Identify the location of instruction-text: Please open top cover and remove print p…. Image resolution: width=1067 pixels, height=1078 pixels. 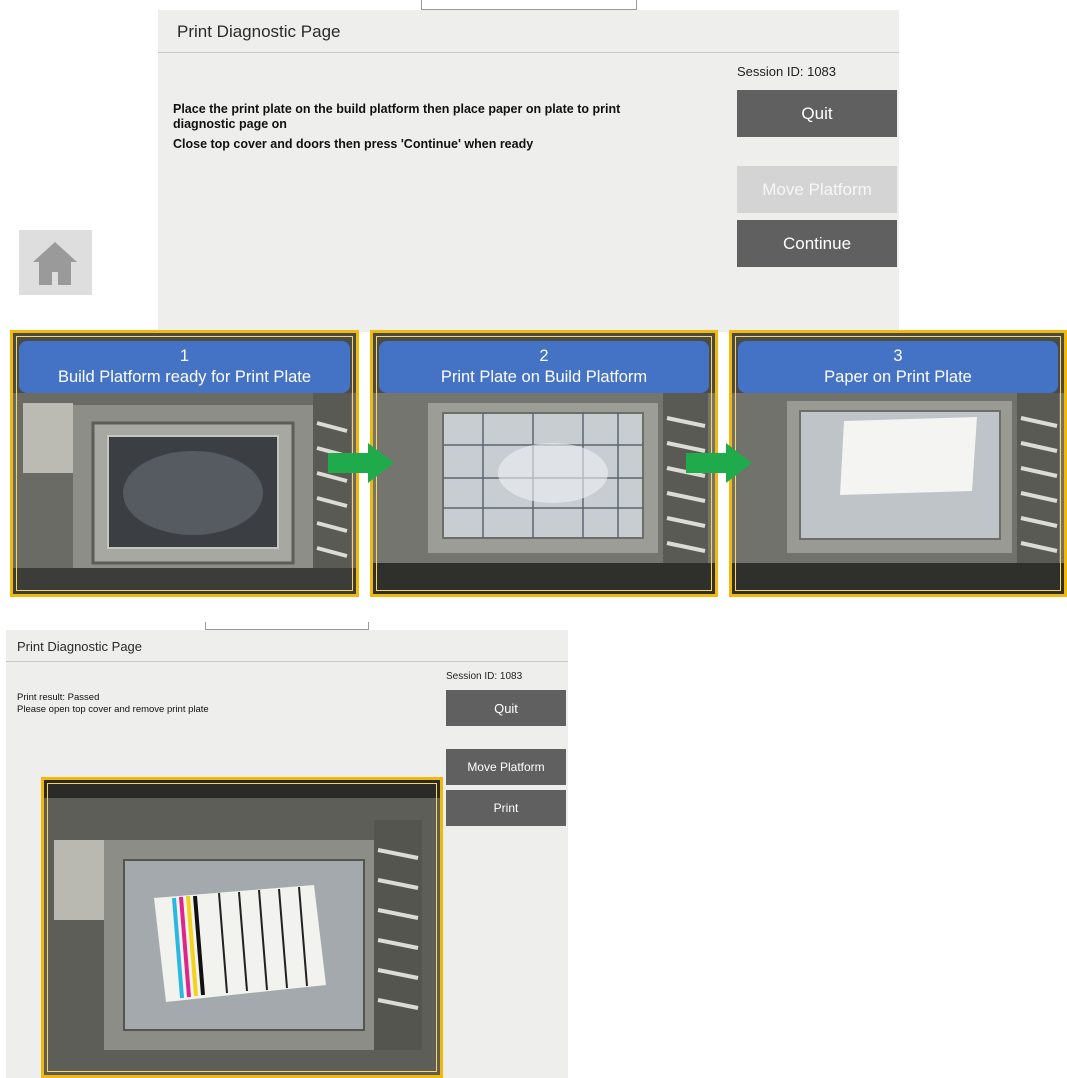
(113, 709).